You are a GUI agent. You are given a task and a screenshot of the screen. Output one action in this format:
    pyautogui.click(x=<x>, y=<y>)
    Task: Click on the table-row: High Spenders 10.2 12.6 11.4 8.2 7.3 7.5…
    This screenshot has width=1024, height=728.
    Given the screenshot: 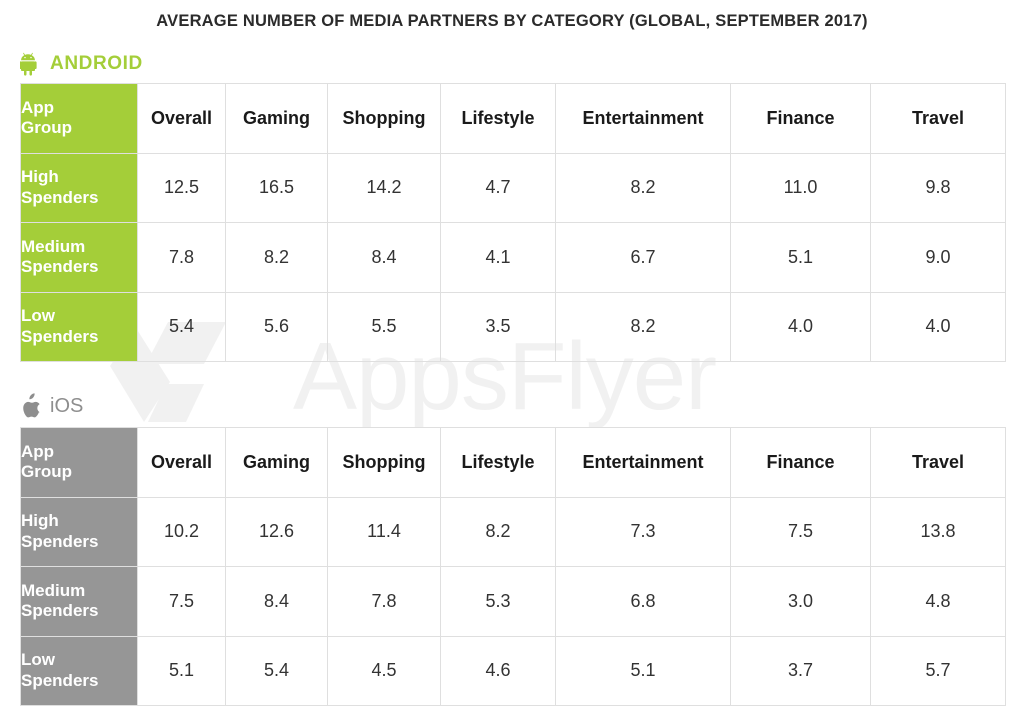 What is the action you would take?
    pyautogui.click(x=513, y=531)
    